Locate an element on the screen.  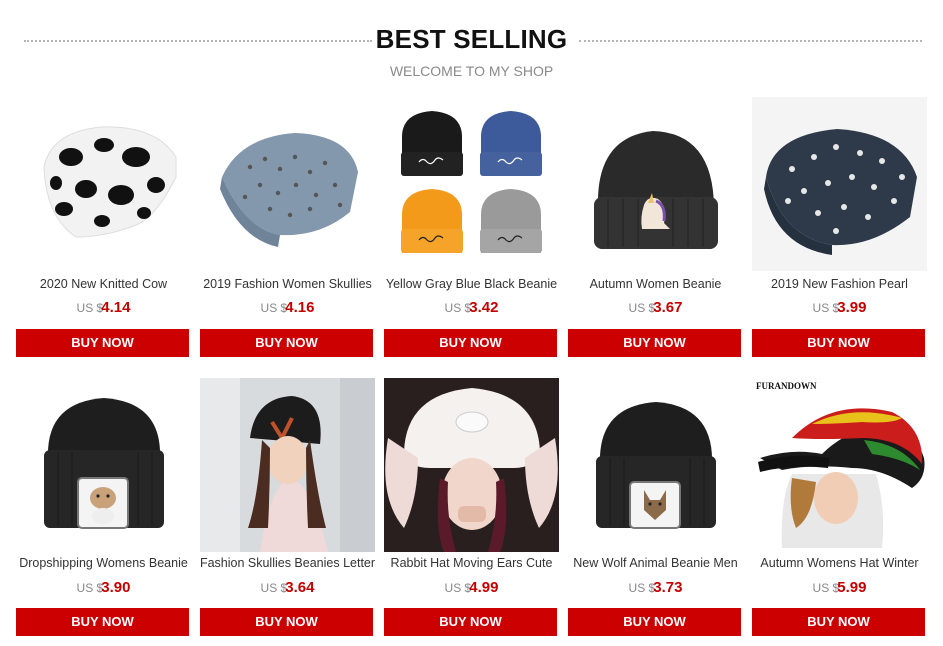
product-image-rabbit-hat-model is located at coordinates (471, 465).